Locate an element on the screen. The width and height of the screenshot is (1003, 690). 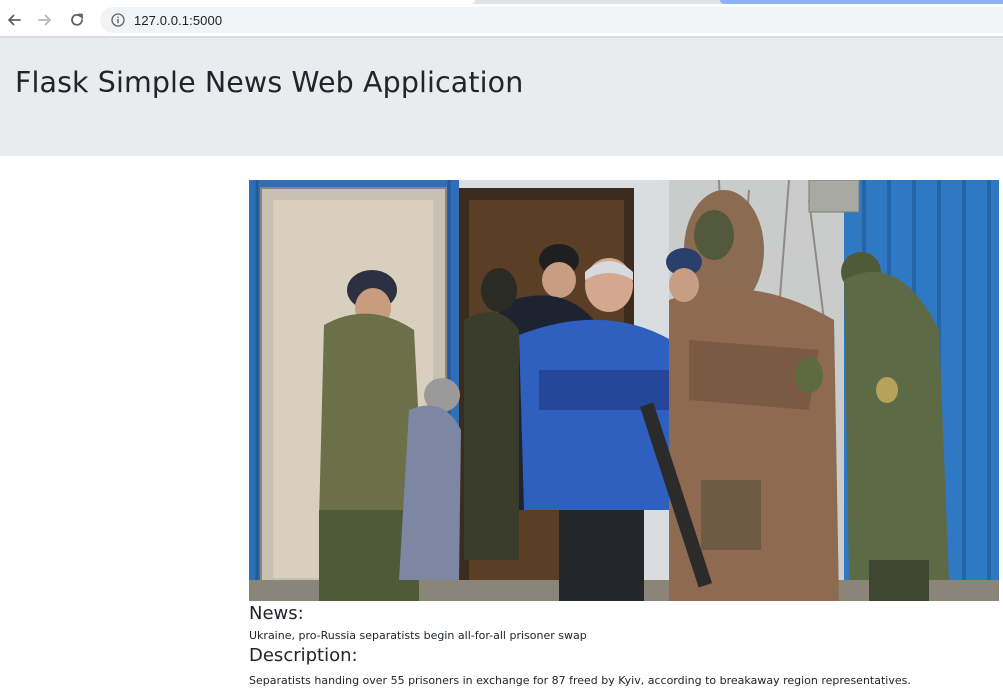
address-url: 127.0.0.1:5000 is located at coordinates (178, 20).